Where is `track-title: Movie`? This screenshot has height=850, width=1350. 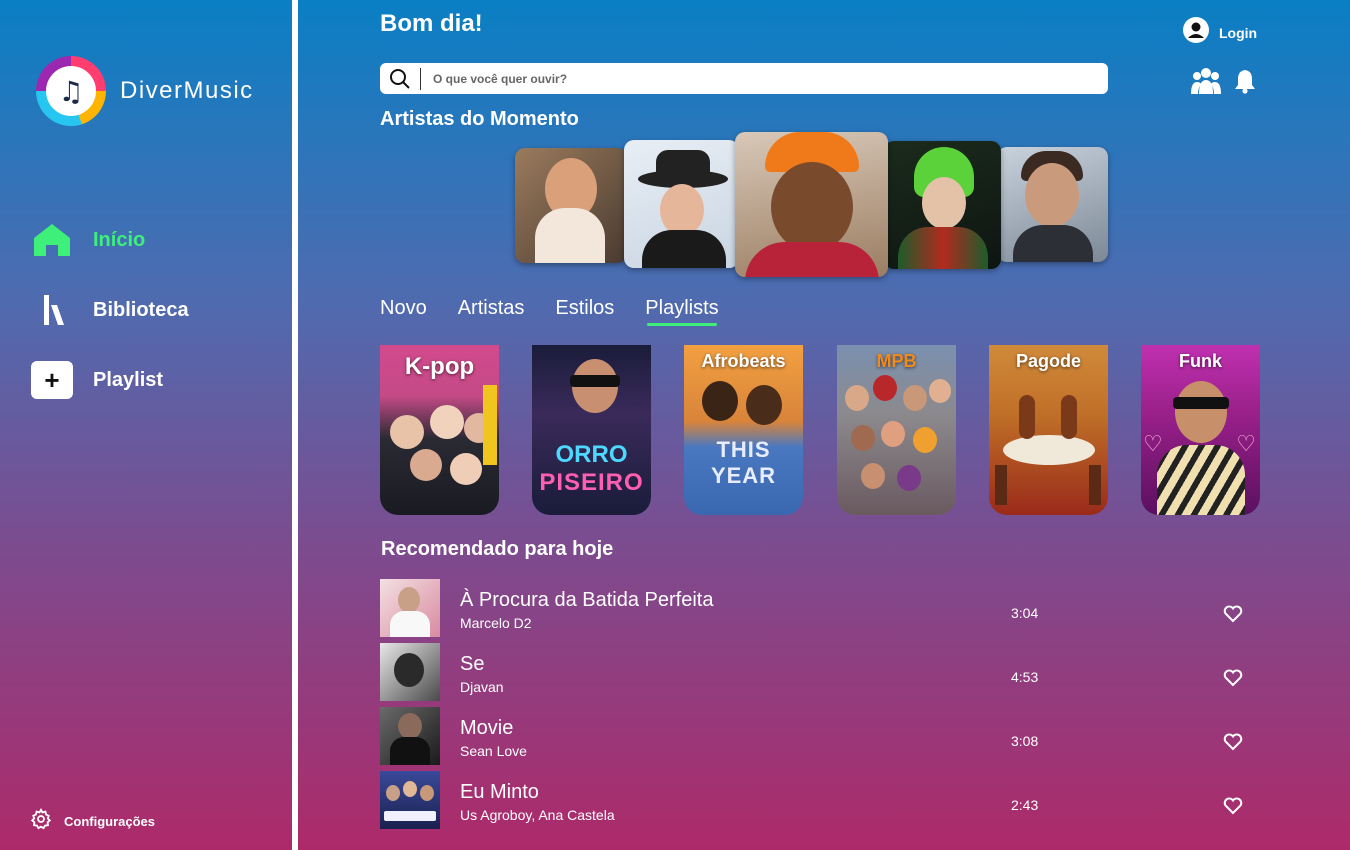 track-title: Movie is located at coordinates (487, 728).